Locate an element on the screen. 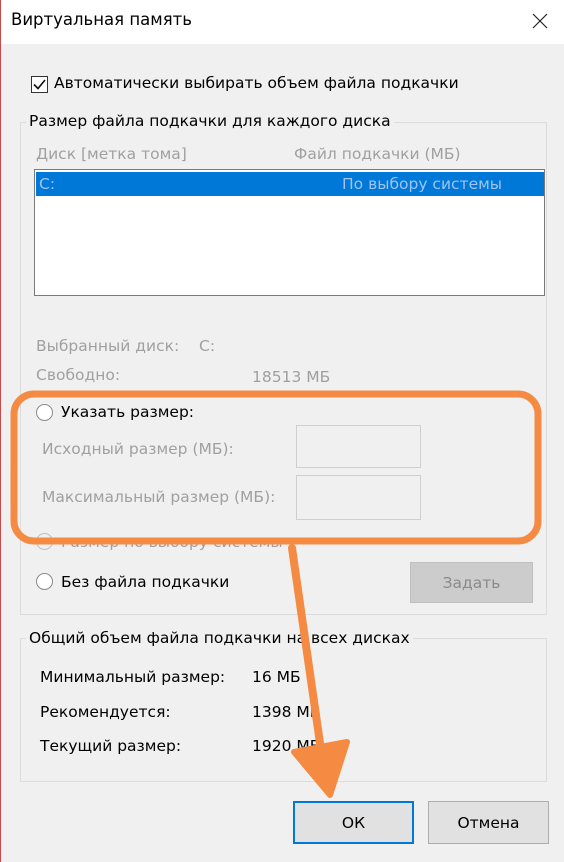 This screenshot has width=564, height=862. initial-size-input is located at coordinates (358, 446).